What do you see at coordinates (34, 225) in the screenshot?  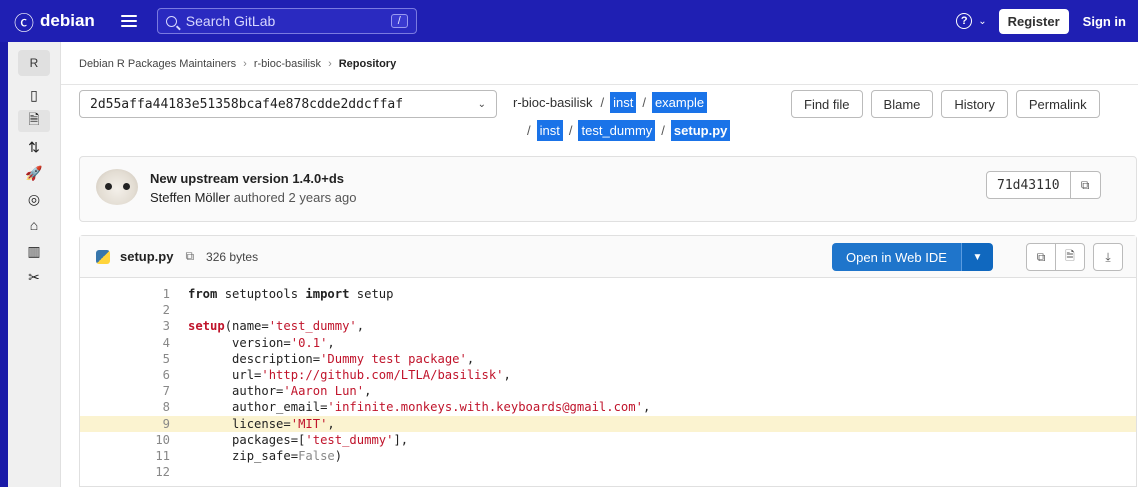 I see `packages-icon: ⌂` at bounding box center [34, 225].